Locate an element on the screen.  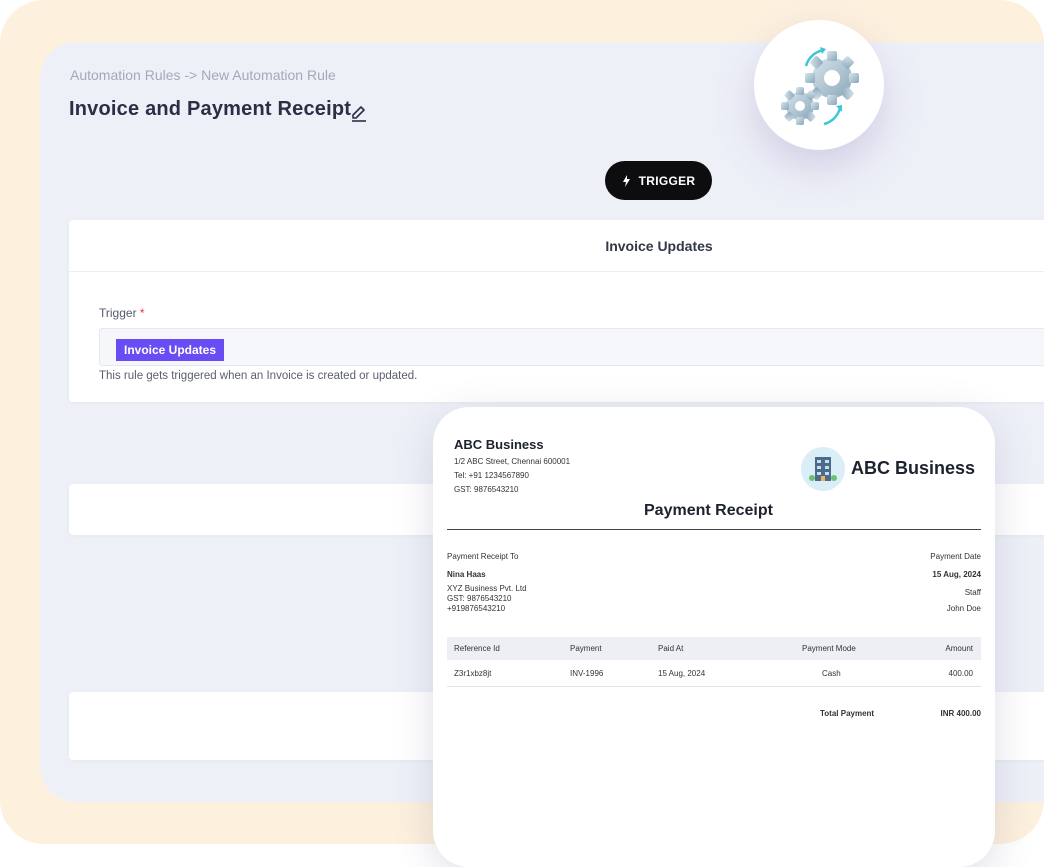
lightning-icon is located at coordinates (626, 180).